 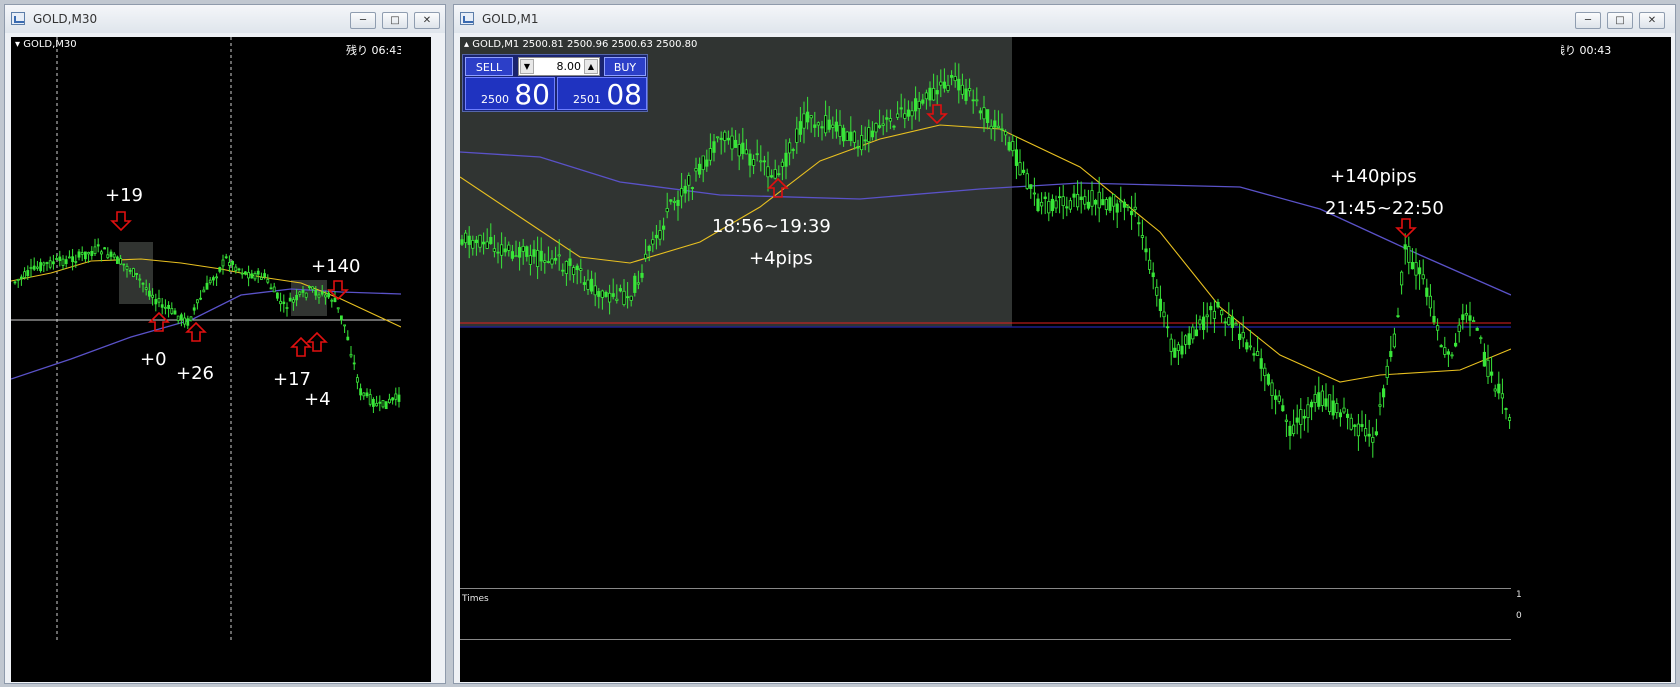 What do you see at coordinates (602, 94) in the screenshot?
I see `buy-price-button: 2501 08` at bounding box center [602, 94].